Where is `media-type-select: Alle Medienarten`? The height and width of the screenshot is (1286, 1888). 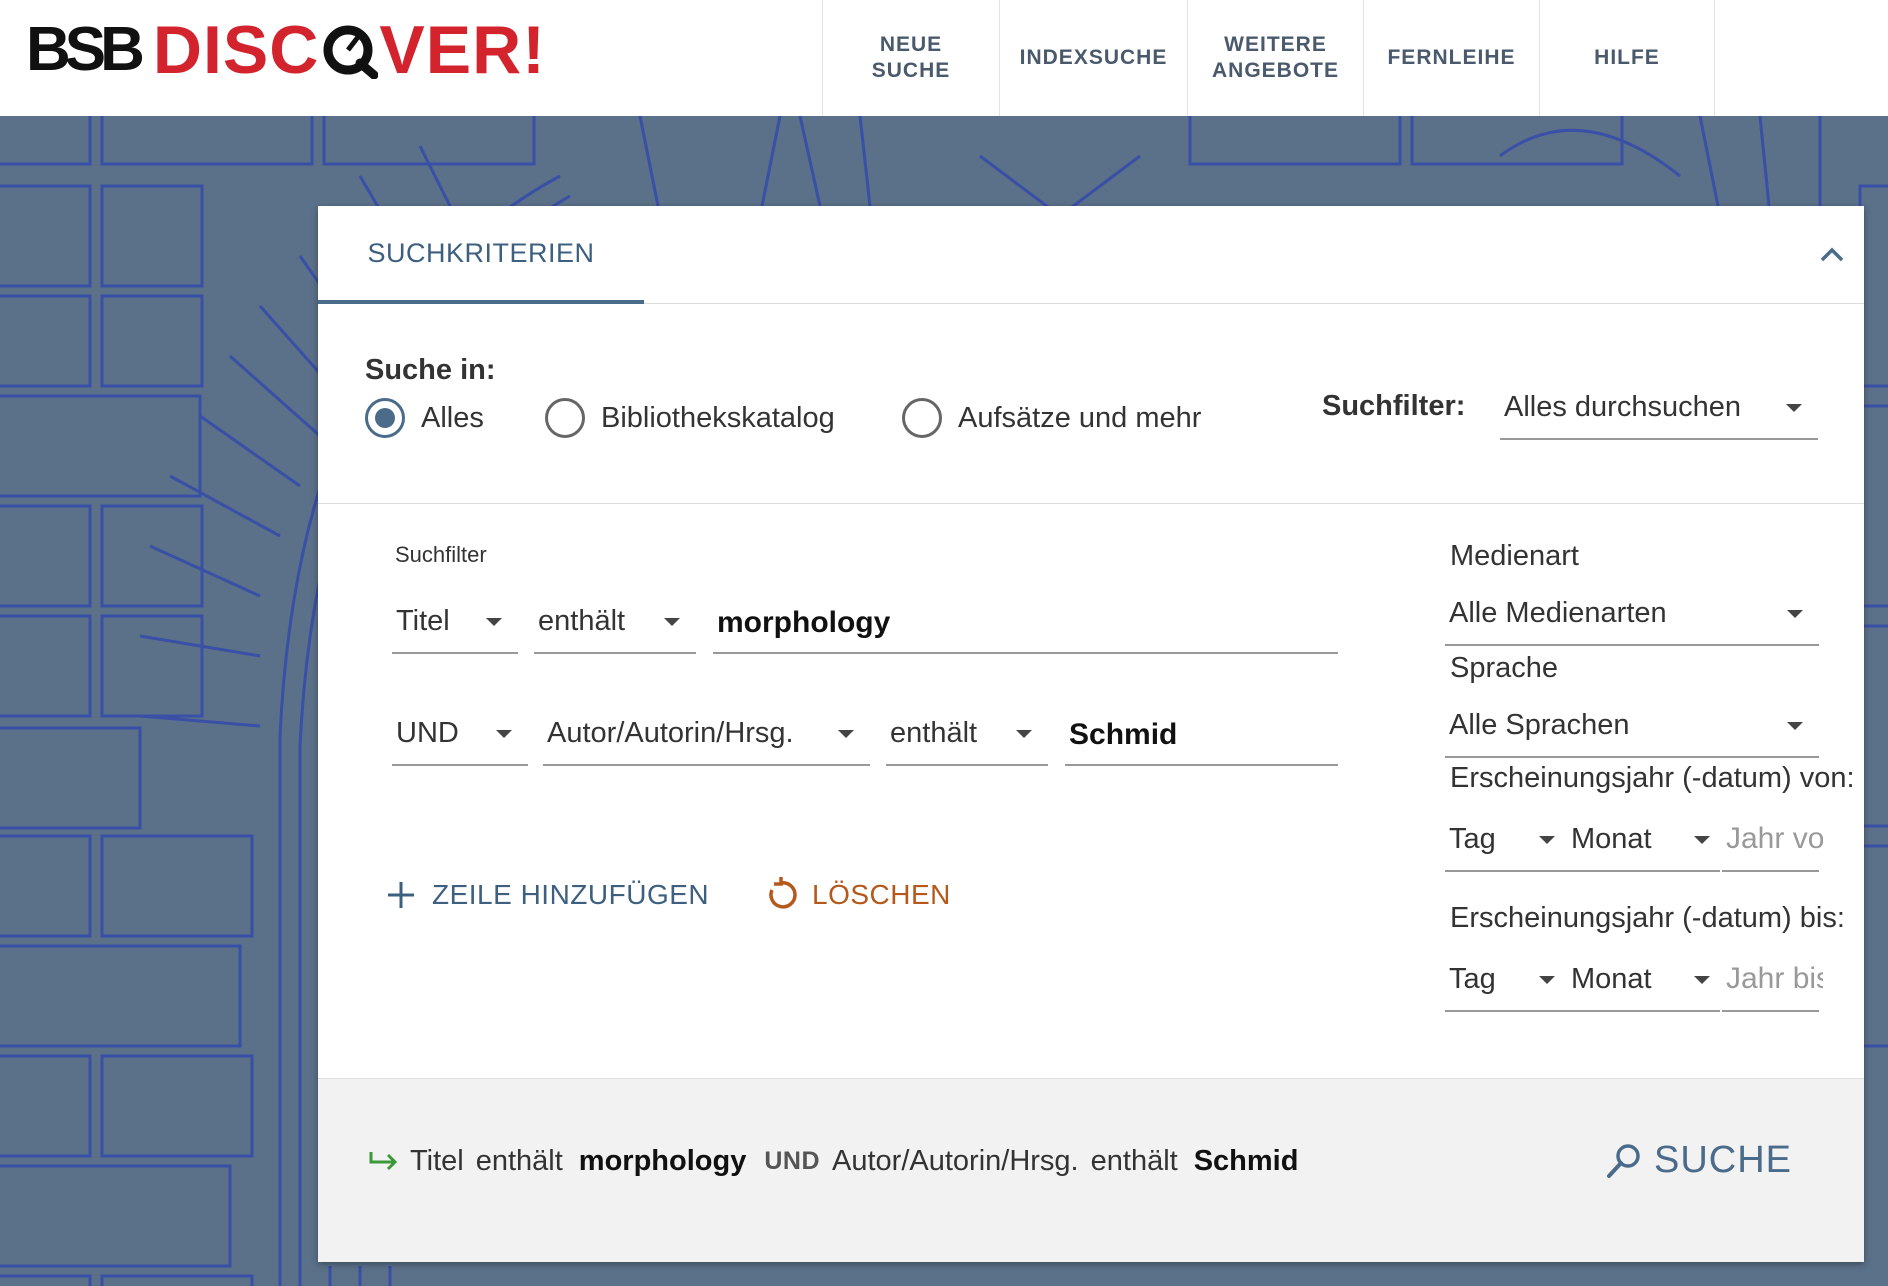 media-type-select: Alle Medienarten is located at coordinates (1632, 611).